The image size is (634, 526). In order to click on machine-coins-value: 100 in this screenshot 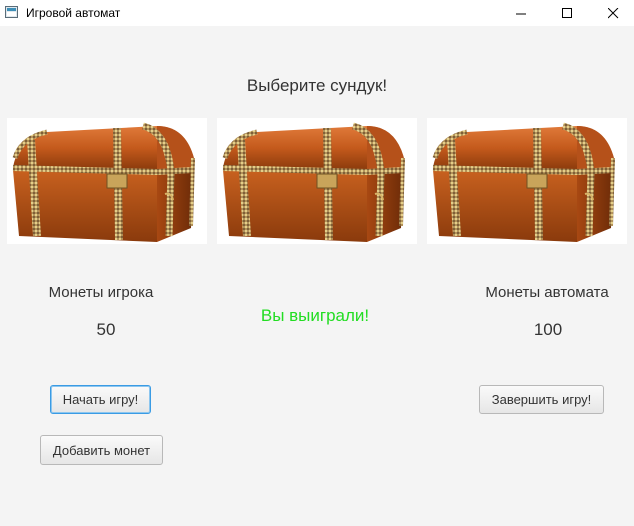, I will do `click(548, 329)`.